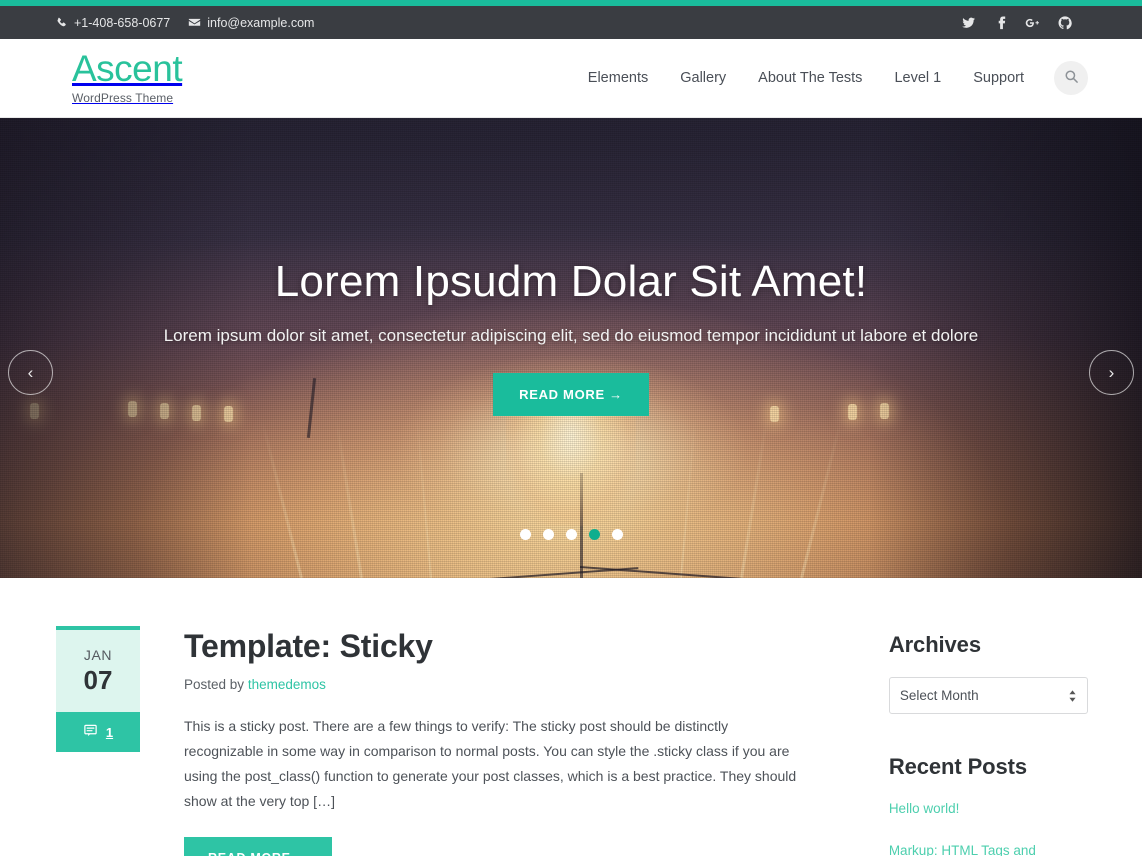 The image size is (1142, 856). Describe the element at coordinates (513, 684) in the screenshot. I see `post-byline: Posted by themedemos` at that location.